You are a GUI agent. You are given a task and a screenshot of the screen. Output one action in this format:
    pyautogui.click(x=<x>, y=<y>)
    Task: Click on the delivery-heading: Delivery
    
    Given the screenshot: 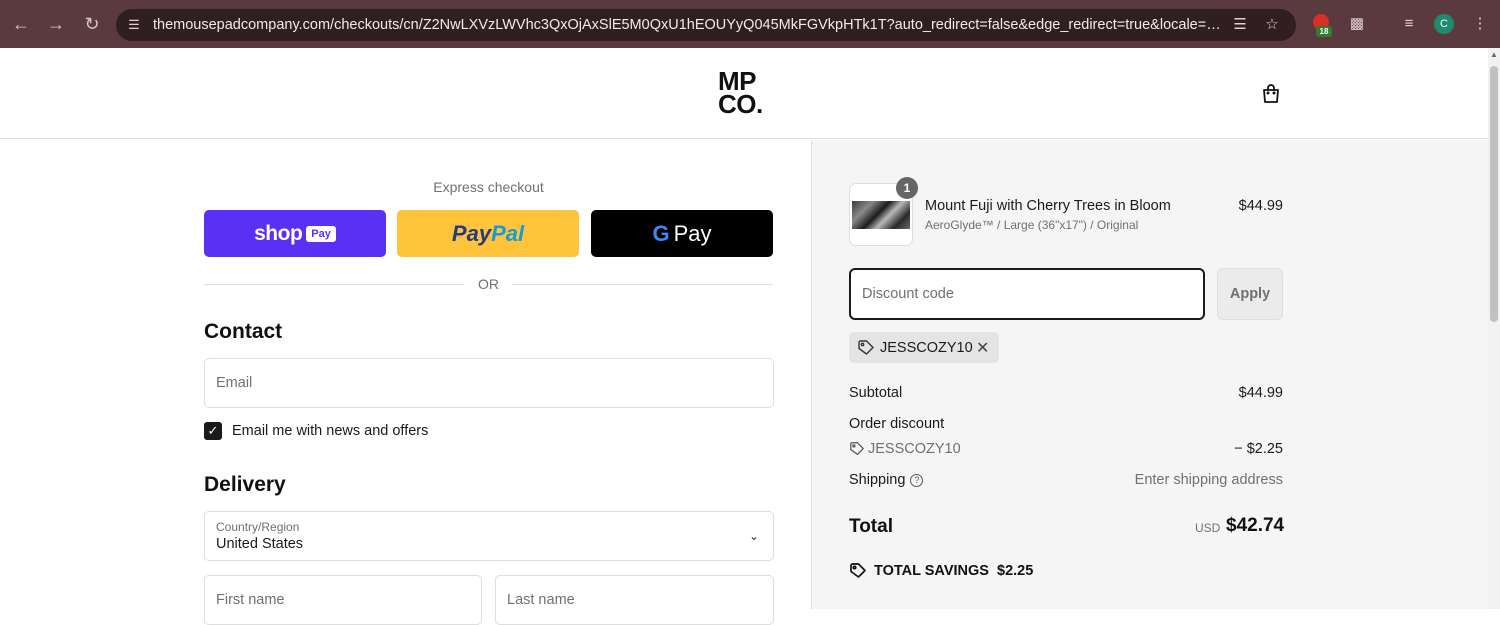 What is the action you would take?
    pyautogui.click(x=245, y=484)
    